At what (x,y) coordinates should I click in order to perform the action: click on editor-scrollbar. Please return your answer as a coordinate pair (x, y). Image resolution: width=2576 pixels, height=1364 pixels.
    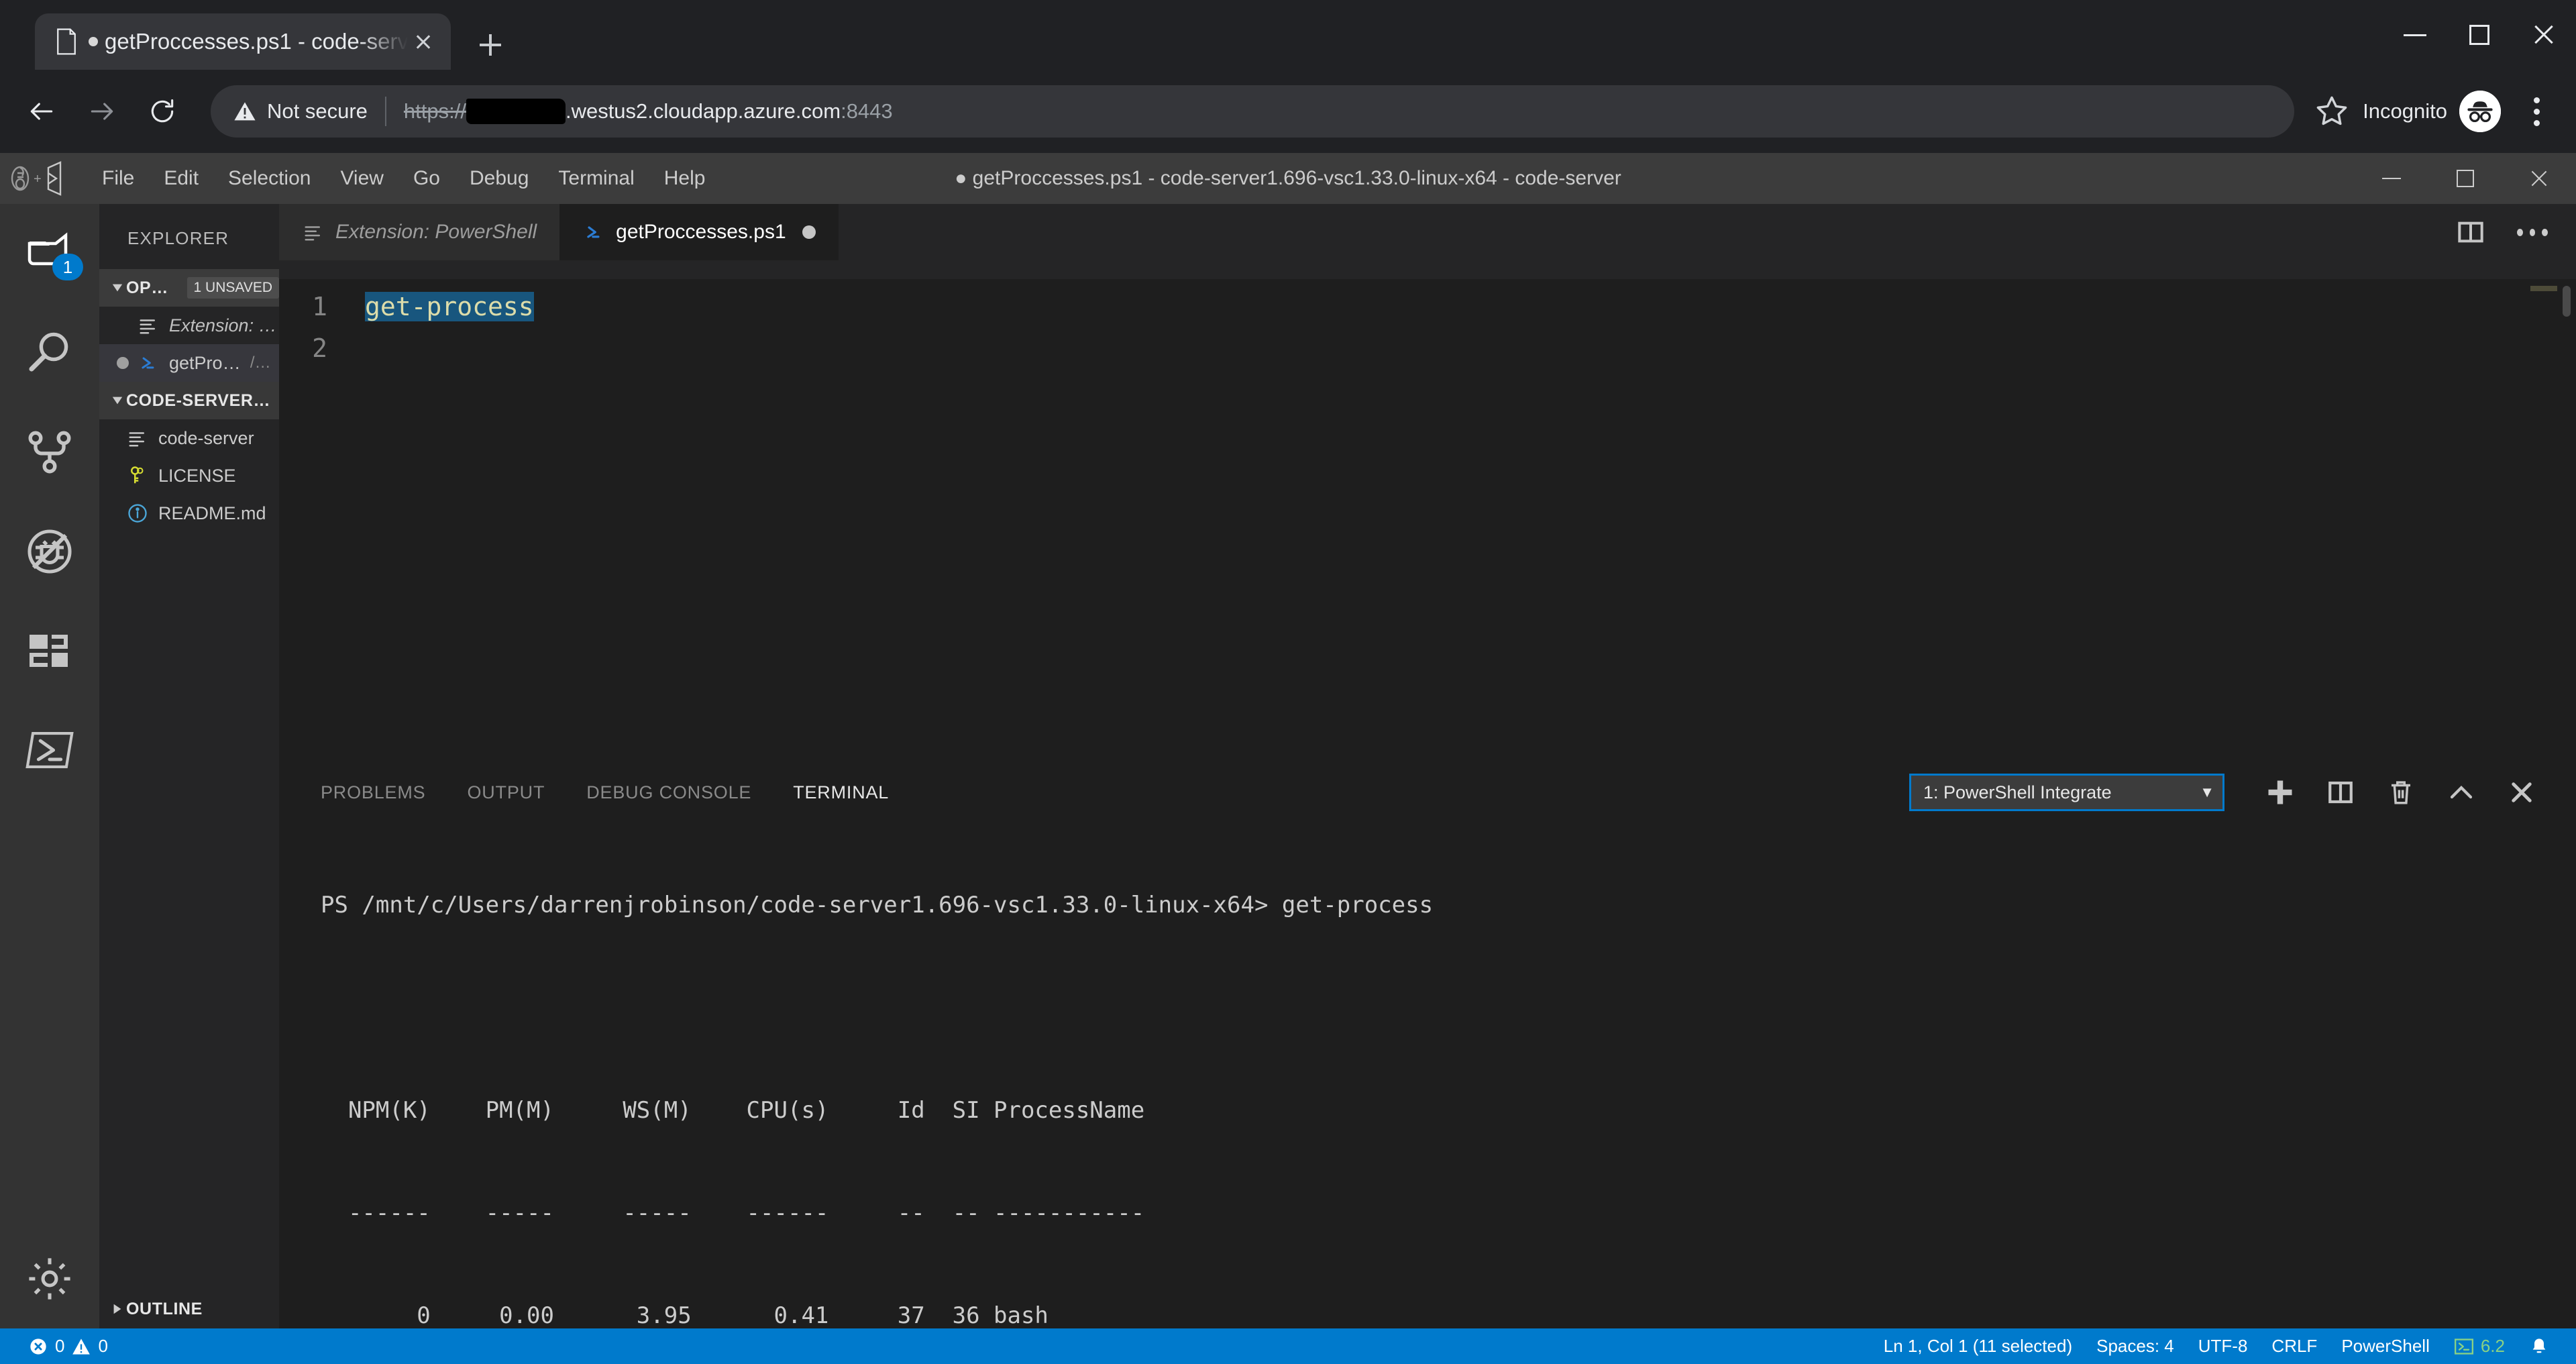
    Looking at the image, I should click on (2567, 301).